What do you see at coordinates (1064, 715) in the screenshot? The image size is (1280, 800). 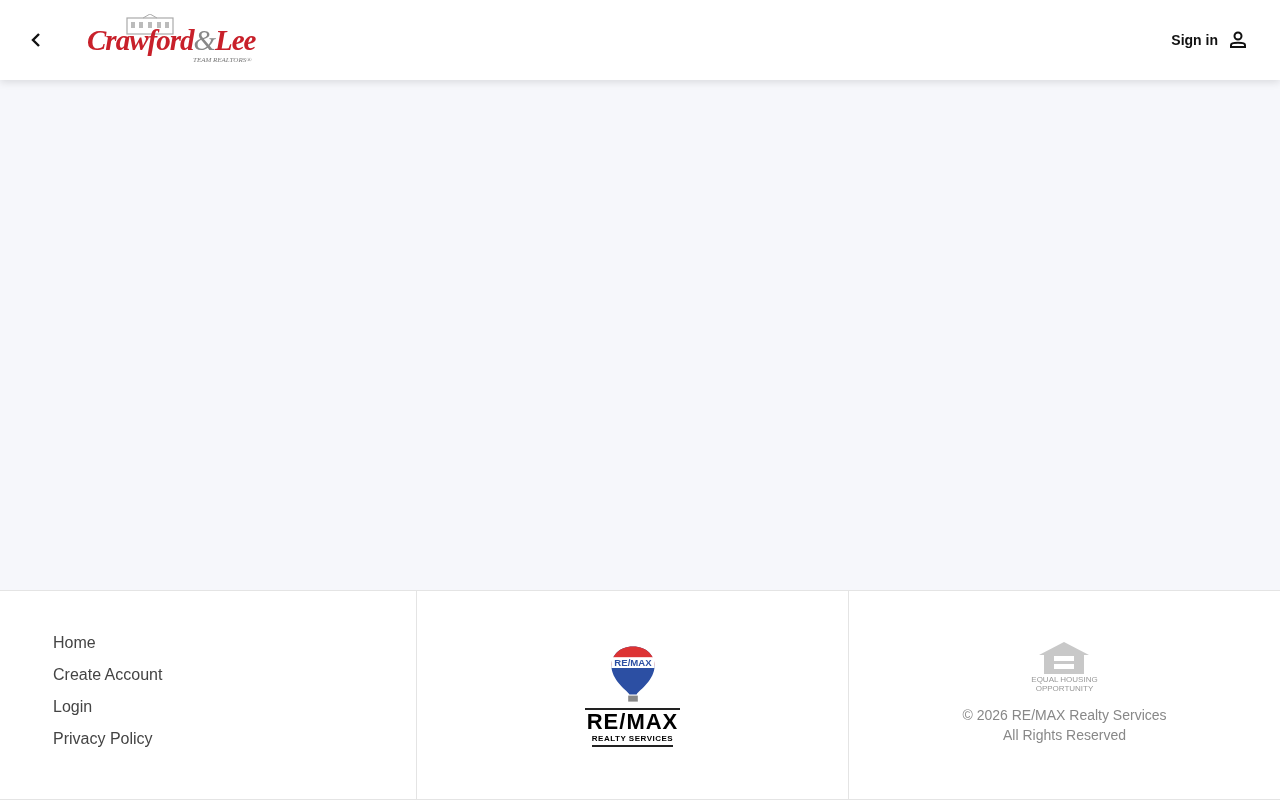 I see `copyright-text: © 2026 RE/MAX Realty Services` at bounding box center [1064, 715].